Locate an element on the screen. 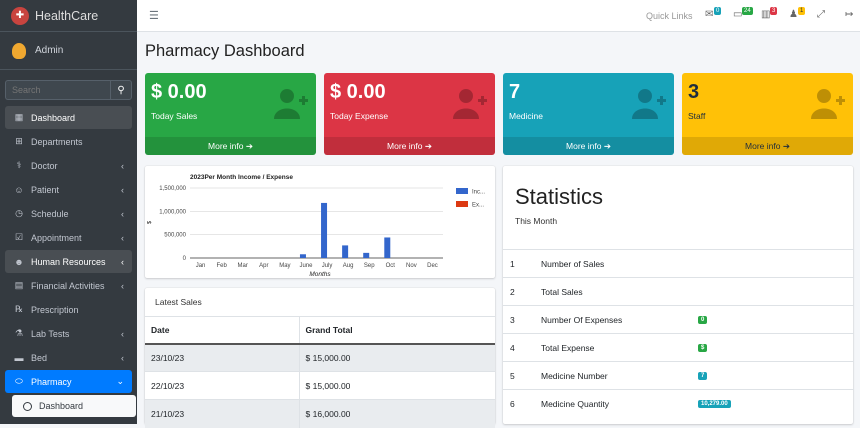  x-tick-label: Mar is located at coordinates (243, 266).